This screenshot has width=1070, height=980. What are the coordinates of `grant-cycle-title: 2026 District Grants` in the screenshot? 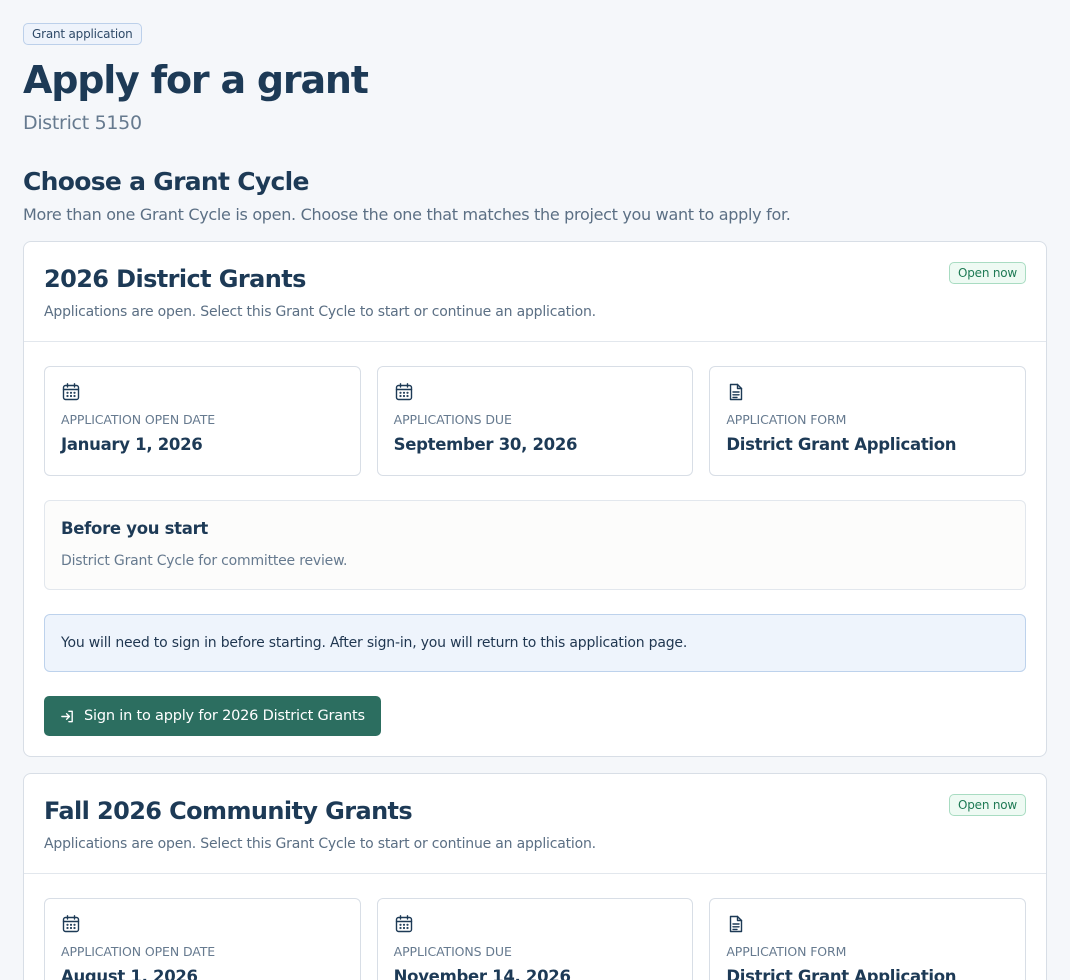 It's located at (175, 279).